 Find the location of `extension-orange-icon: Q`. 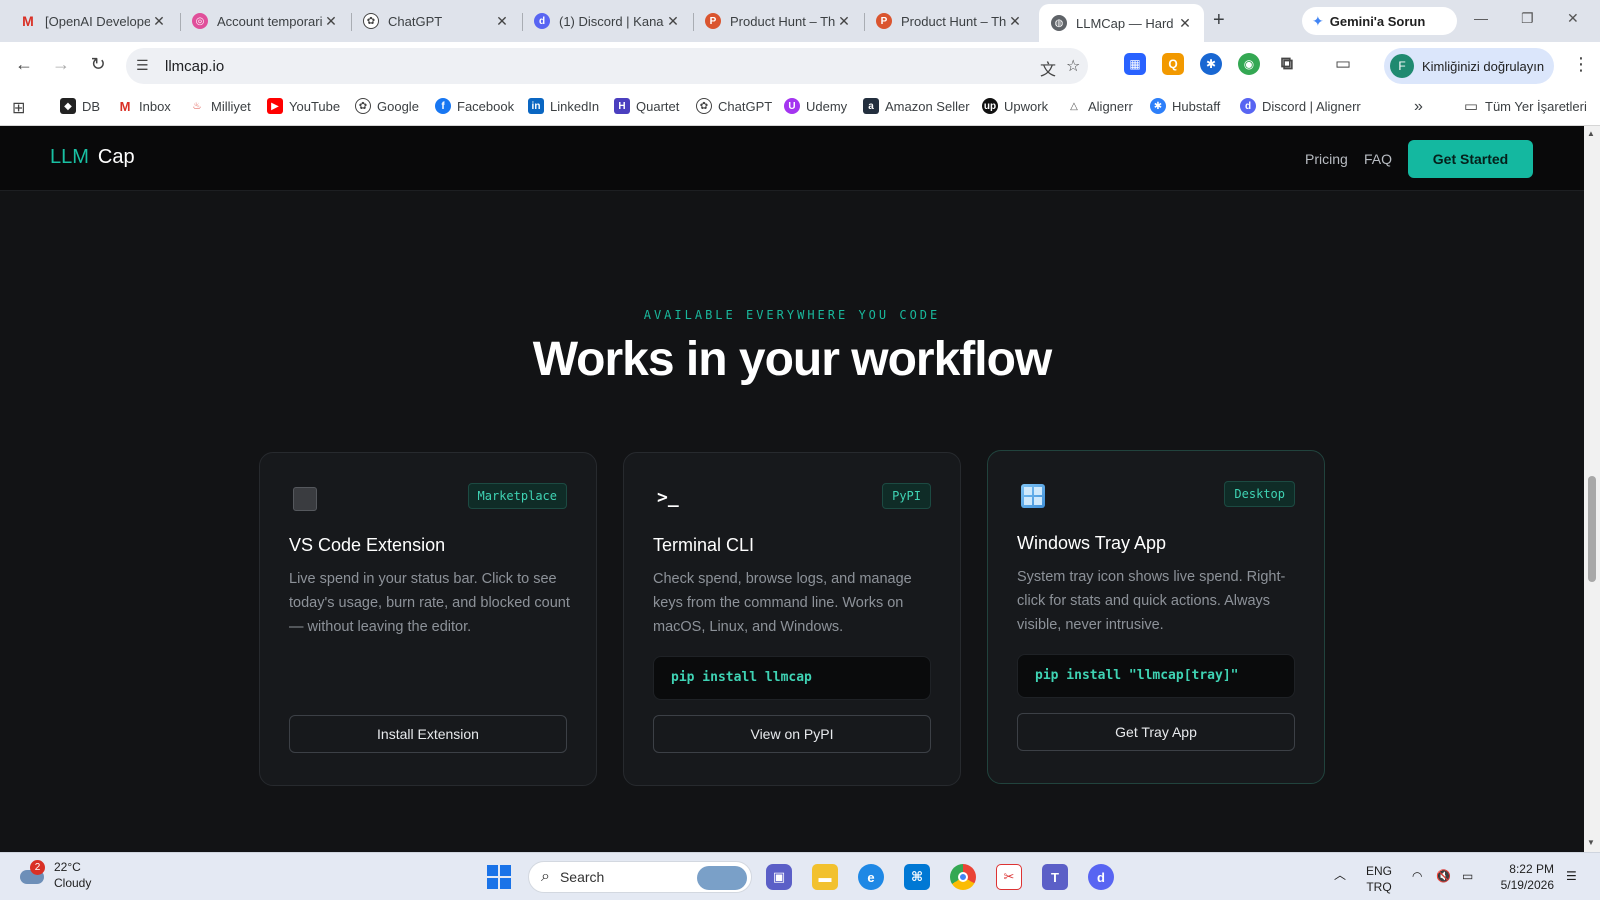

extension-orange-icon: Q is located at coordinates (1173, 64).